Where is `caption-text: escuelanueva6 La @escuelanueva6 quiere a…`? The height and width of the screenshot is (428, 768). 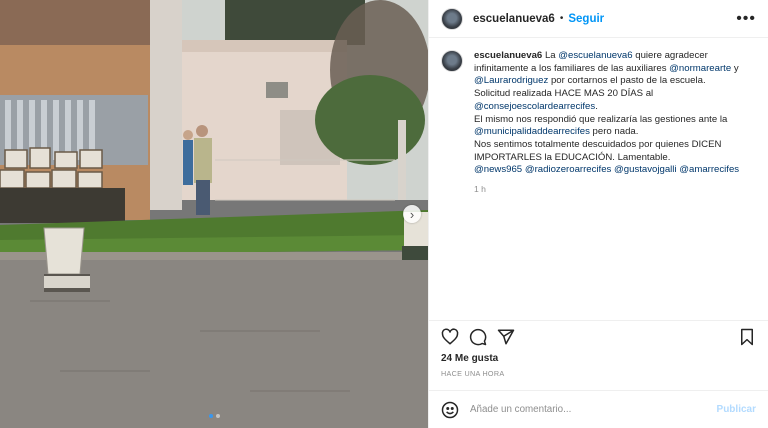 caption-text: escuelanueva6 La @escuelanueva6 quiere a… is located at coordinates (615, 113).